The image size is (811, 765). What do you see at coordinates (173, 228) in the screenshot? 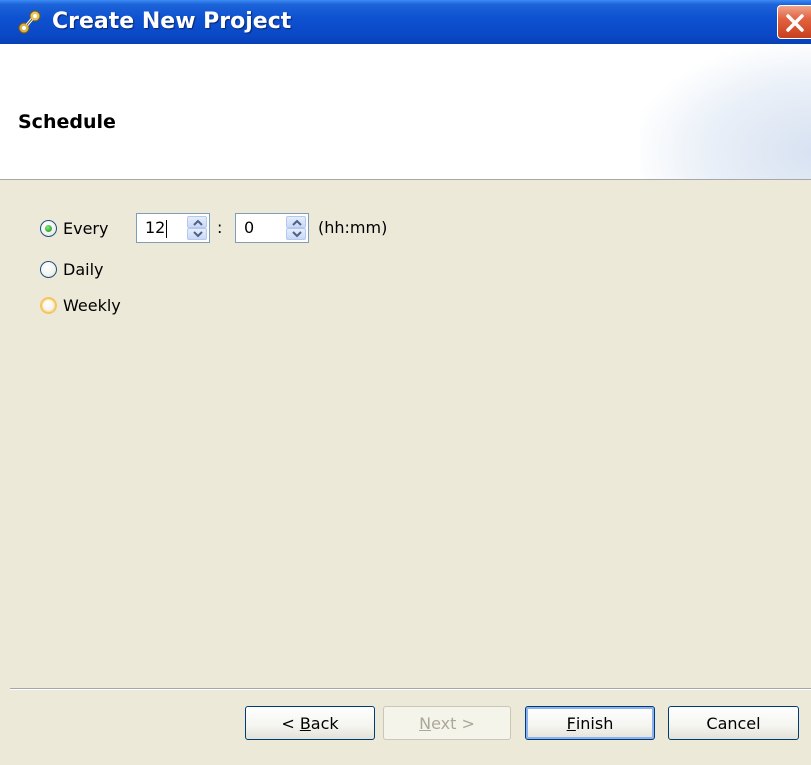
I see `hours-spinner: 12` at bounding box center [173, 228].